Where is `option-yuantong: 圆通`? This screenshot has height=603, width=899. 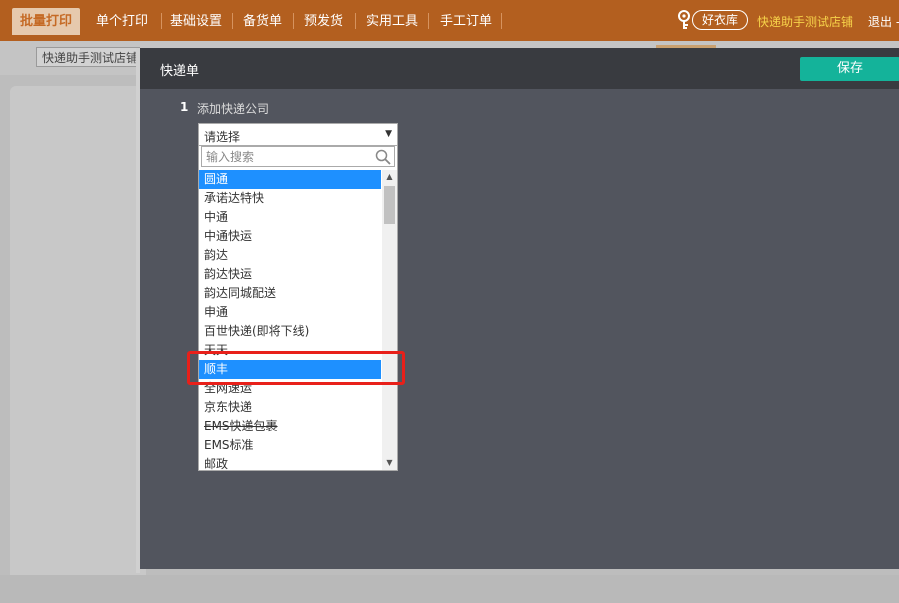 option-yuantong: 圆通 is located at coordinates (290, 179).